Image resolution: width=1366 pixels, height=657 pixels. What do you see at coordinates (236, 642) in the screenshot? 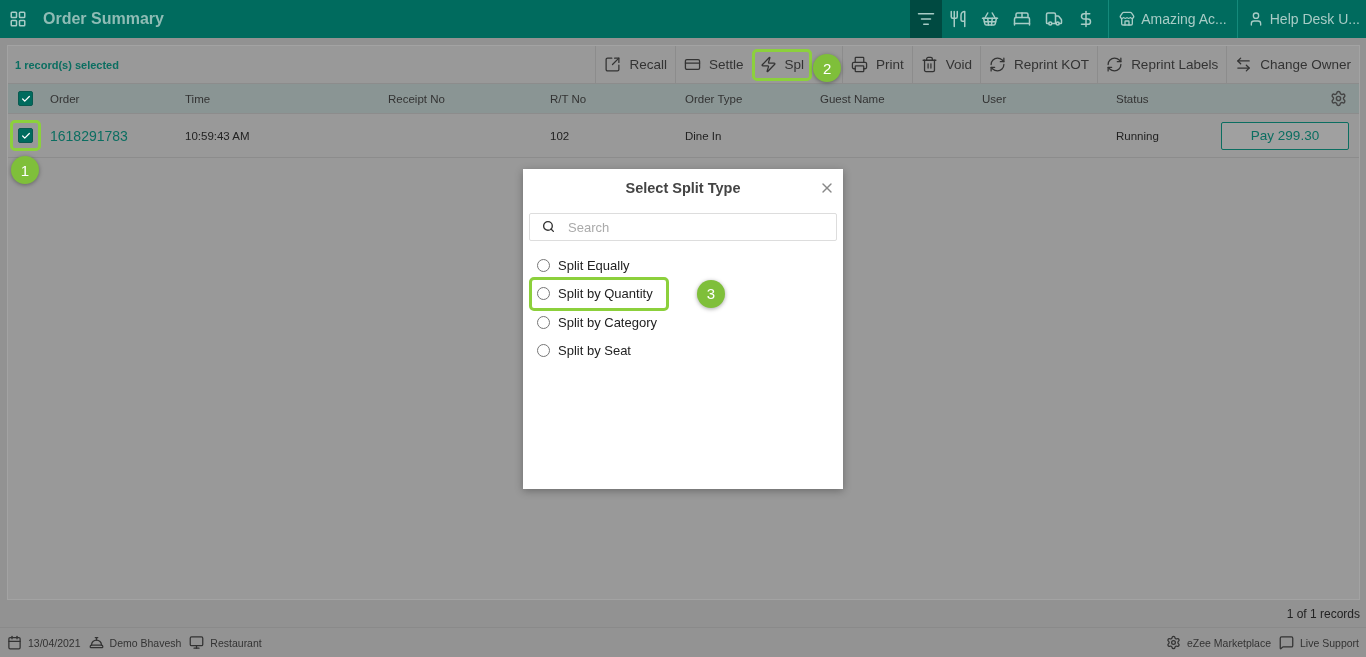
I see `status-text: Restaurant` at bounding box center [236, 642].